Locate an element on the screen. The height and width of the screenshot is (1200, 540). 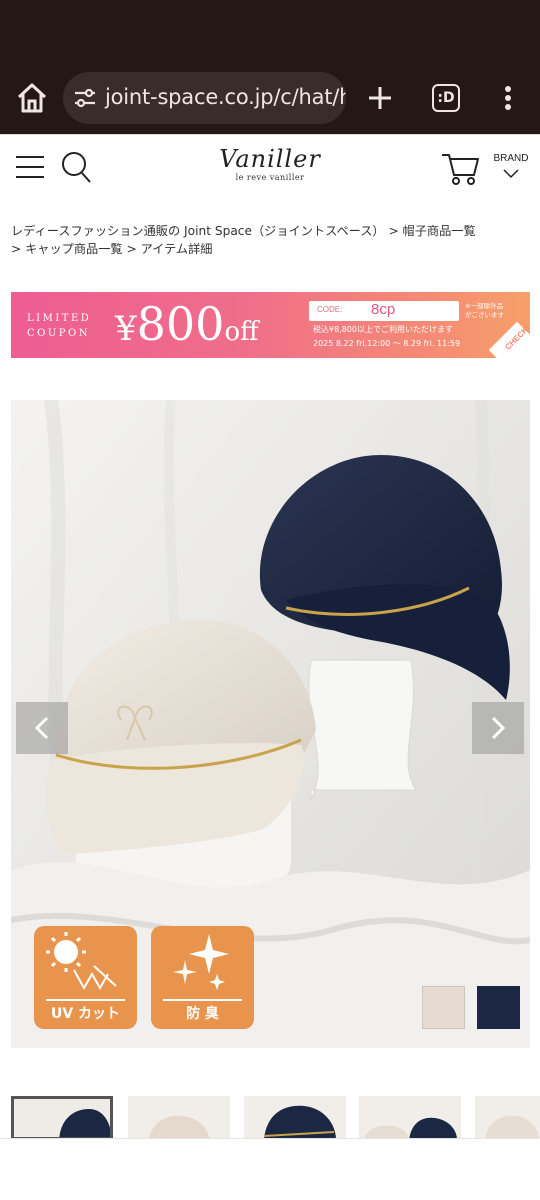
home-button is located at coordinates (32, 98).